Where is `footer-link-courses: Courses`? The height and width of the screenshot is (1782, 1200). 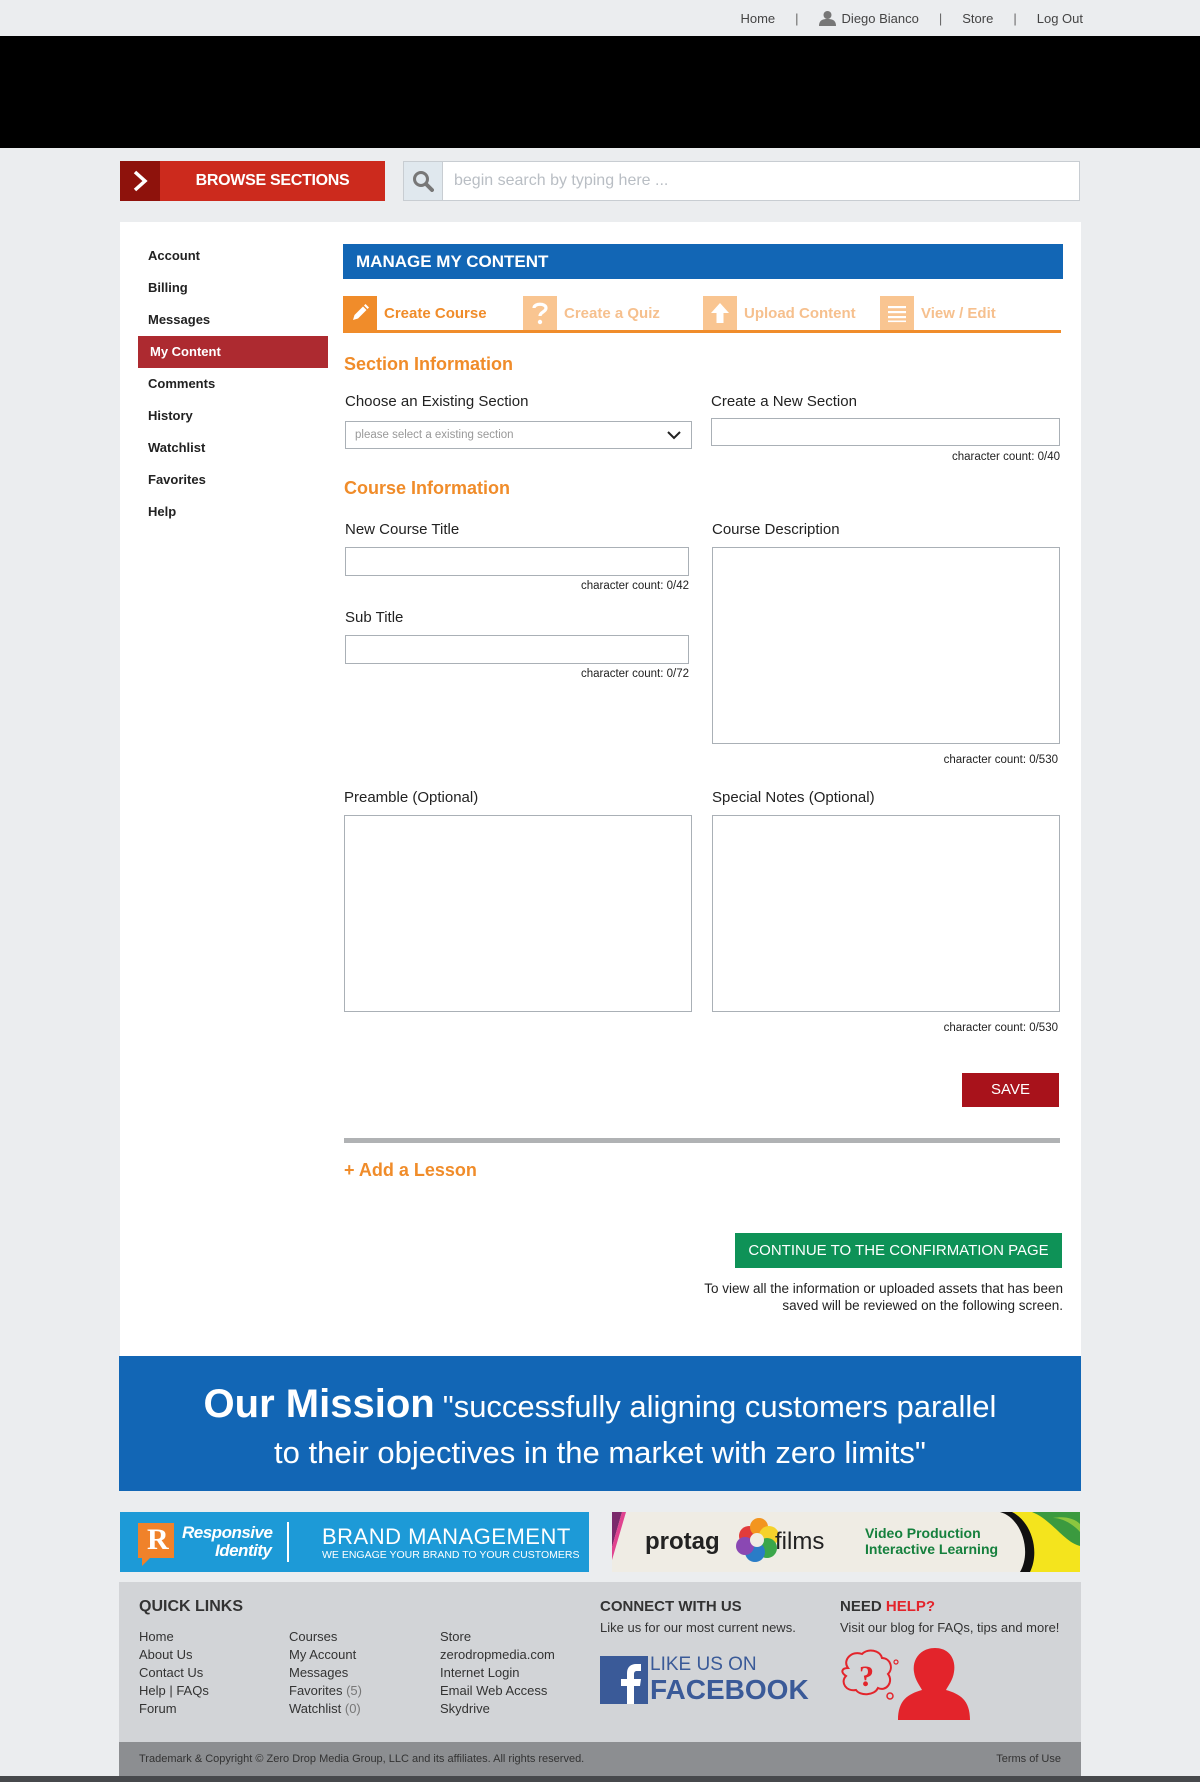 footer-link-courses: Courses is located at coordinates (325, 1637).